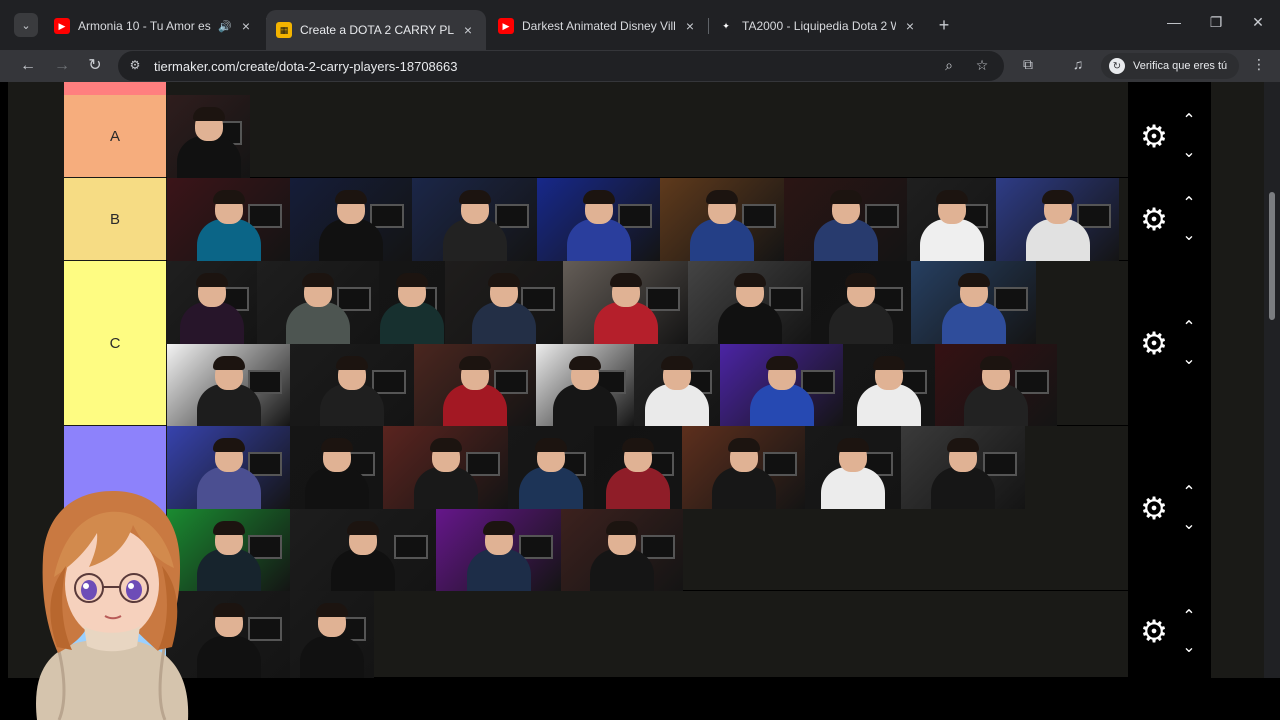 Image resolution: width=1280 pixels, height=720 pixels. I want to click on site-info-icon: ⚙, so click(135, 66).